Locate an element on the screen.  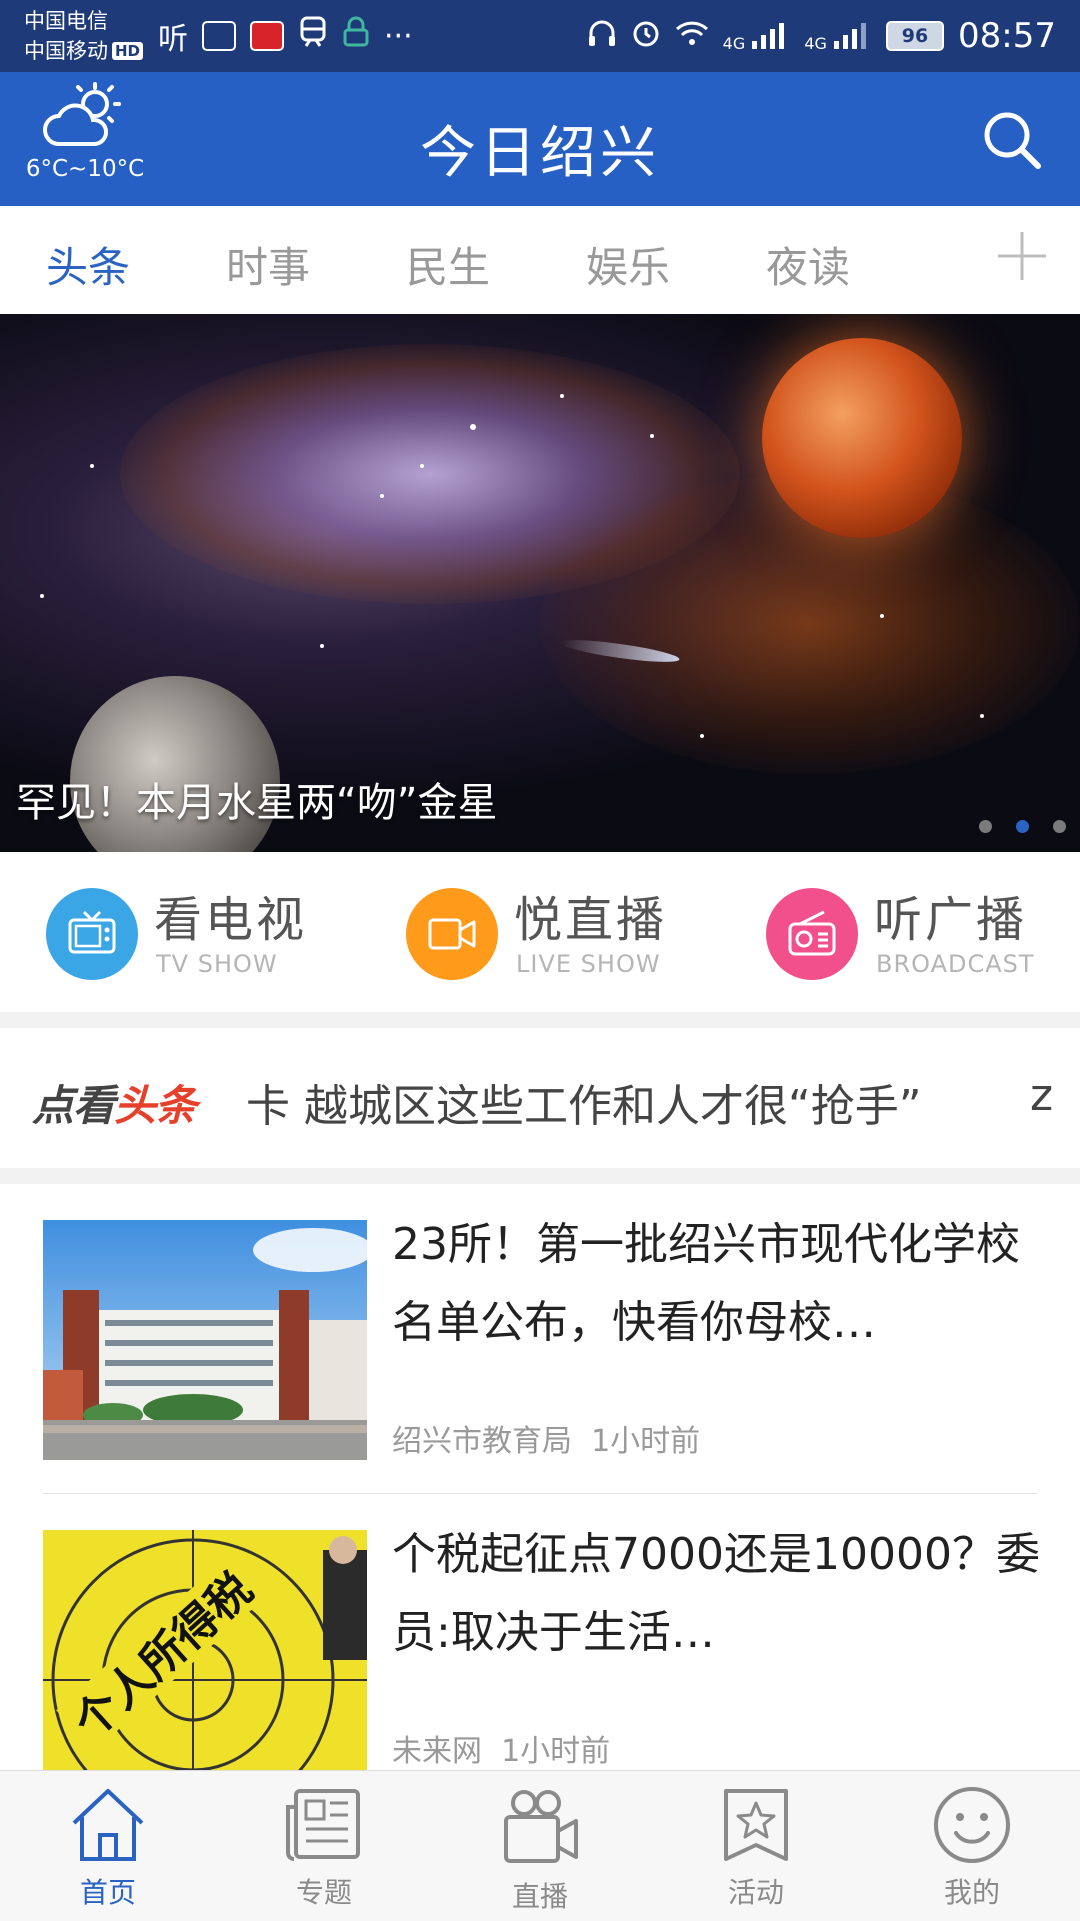
ticker-headline: 卡 越城区这些工作和人才很“抢手” is located at coordinates (584, 1102).